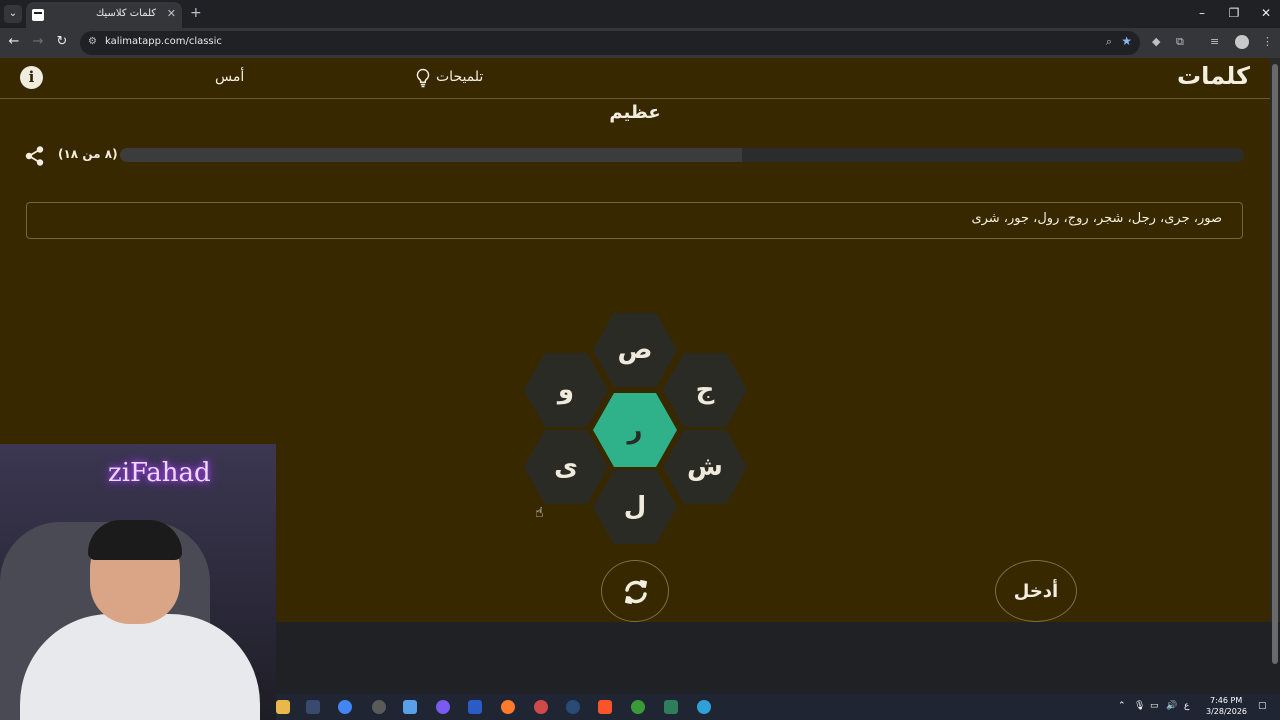 The height and width of the screenshot is (720, 1280). What do you see at coordinates (1126, 41) in the screenshot?
I see `bookmark-star-icon: ★` at bounding box center [1126, 41].